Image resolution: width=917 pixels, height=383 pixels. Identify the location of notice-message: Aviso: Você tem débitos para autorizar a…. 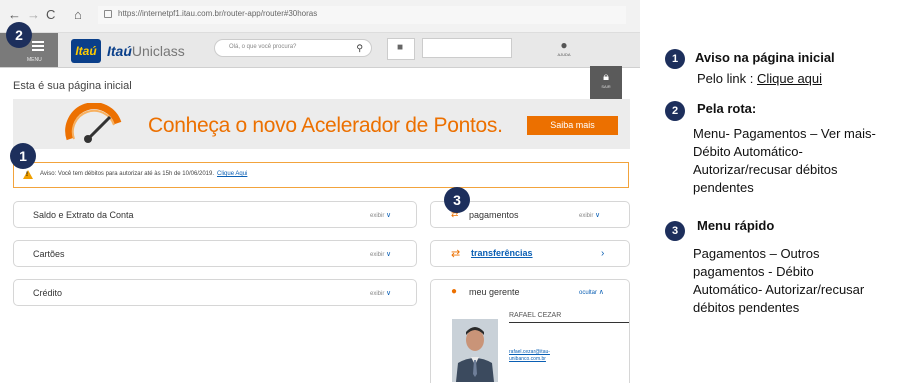
(143, 174).